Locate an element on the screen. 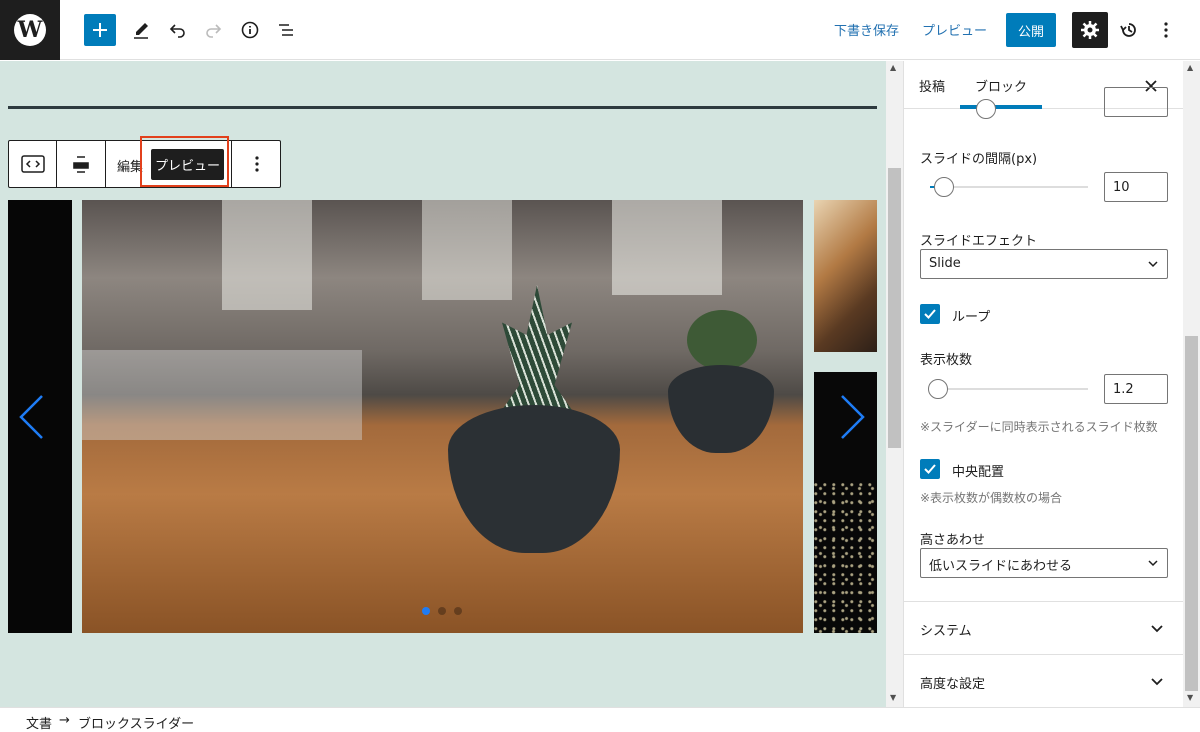  breadcrumb-root: 文書 is located at coordinates (39, 722).